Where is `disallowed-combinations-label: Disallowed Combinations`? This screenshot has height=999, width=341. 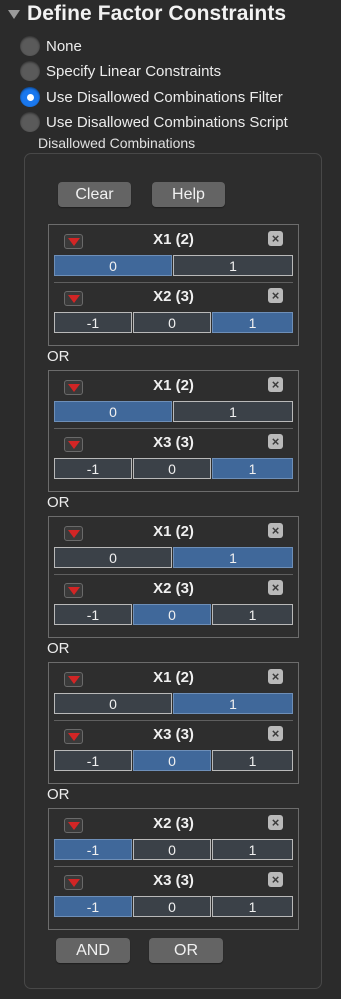 disallowed-combinations-label: Disallowed Combinations is located at coordinates (117, 143).